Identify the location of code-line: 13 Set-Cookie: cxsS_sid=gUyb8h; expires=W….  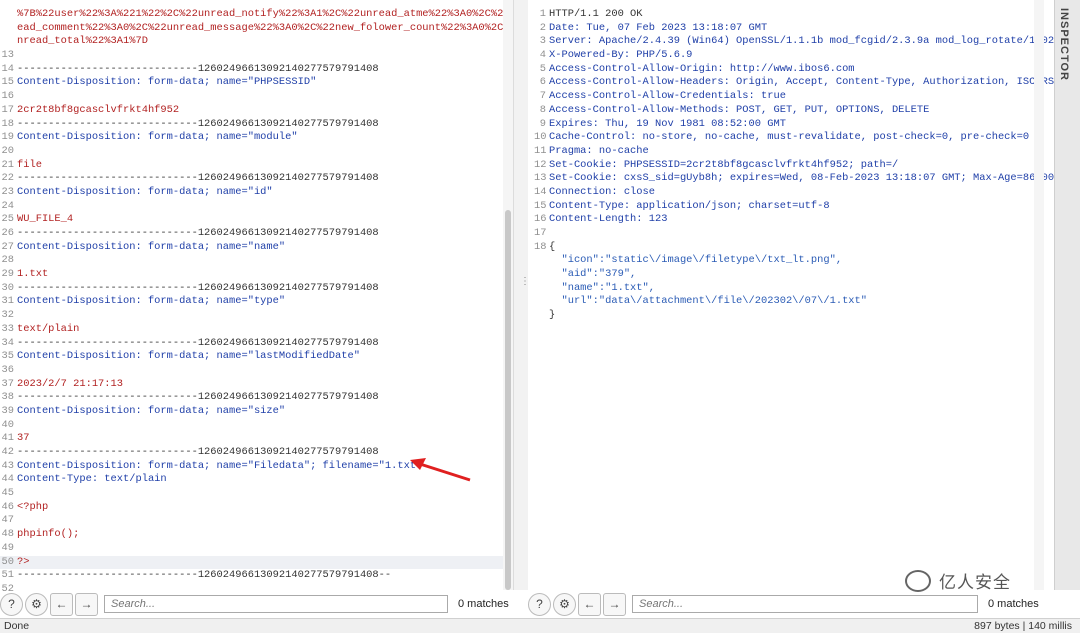
(794, 179).